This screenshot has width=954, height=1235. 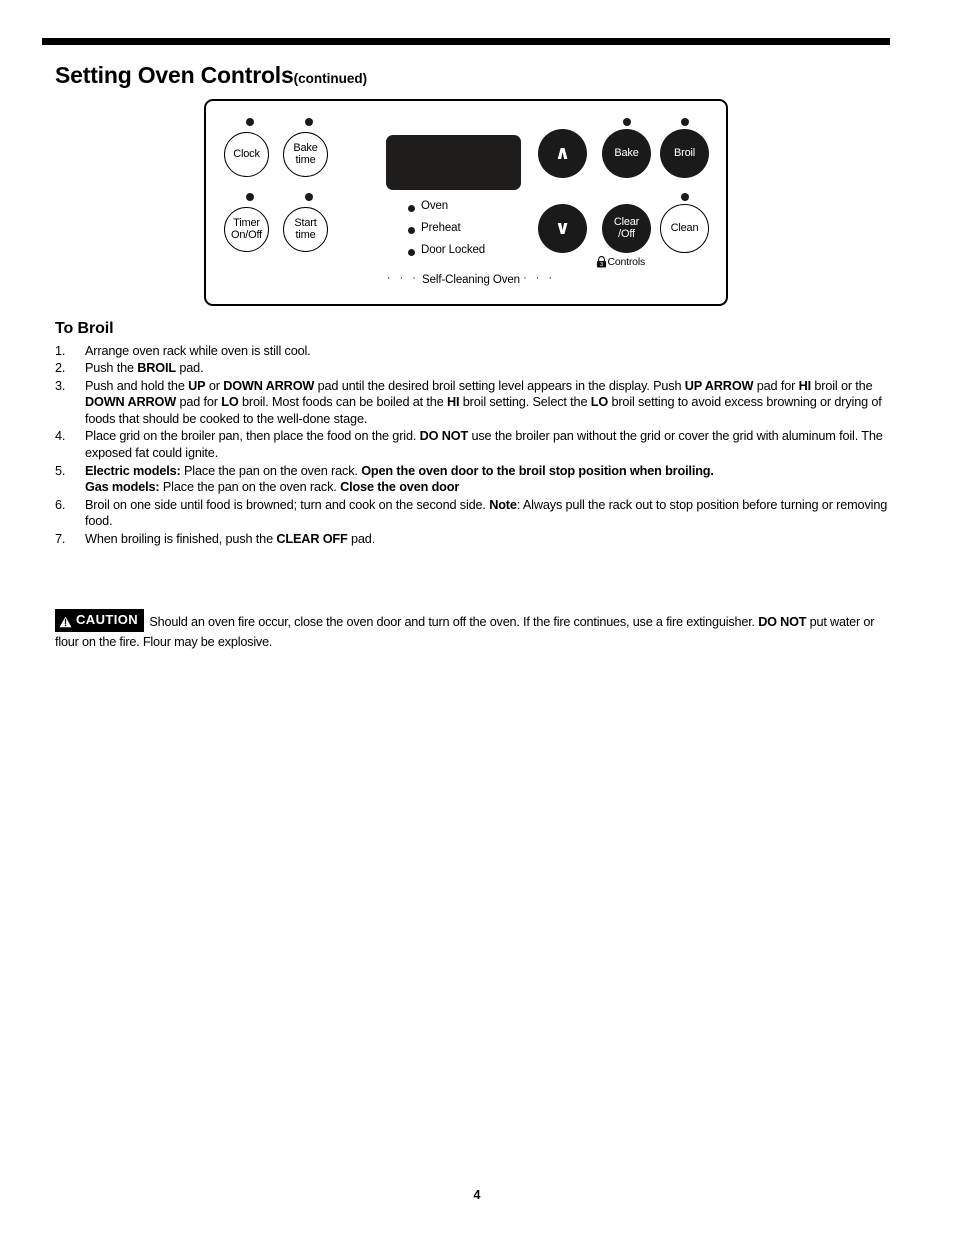 What do you see at coordinates (472, 368) in the screenshot?
I see `list-item: 2. Push the BROIL pad.` at bounding box center [472, 368].